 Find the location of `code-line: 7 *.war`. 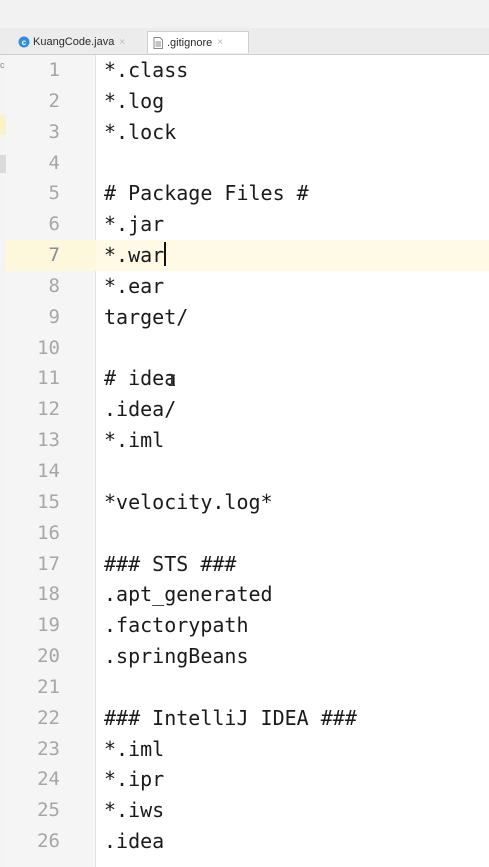

code-line: 7 *.war is located at coordinates (244, 255).